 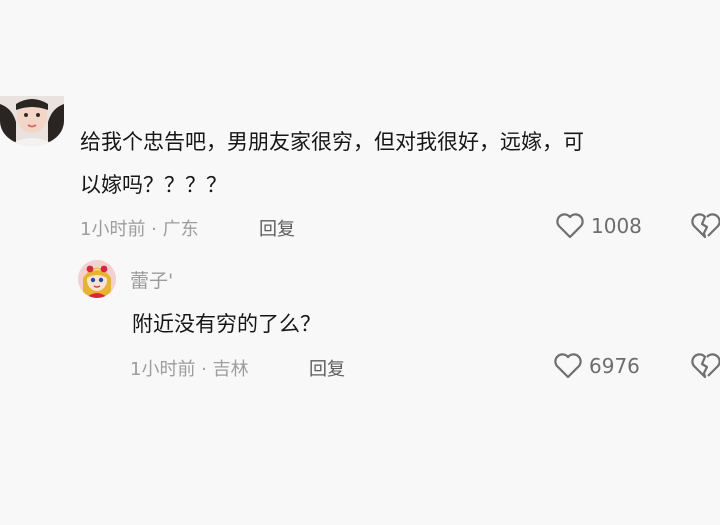 I want to click on comment-text-line-2: 以嫁吗？？？？, so click(x=153, y=185).